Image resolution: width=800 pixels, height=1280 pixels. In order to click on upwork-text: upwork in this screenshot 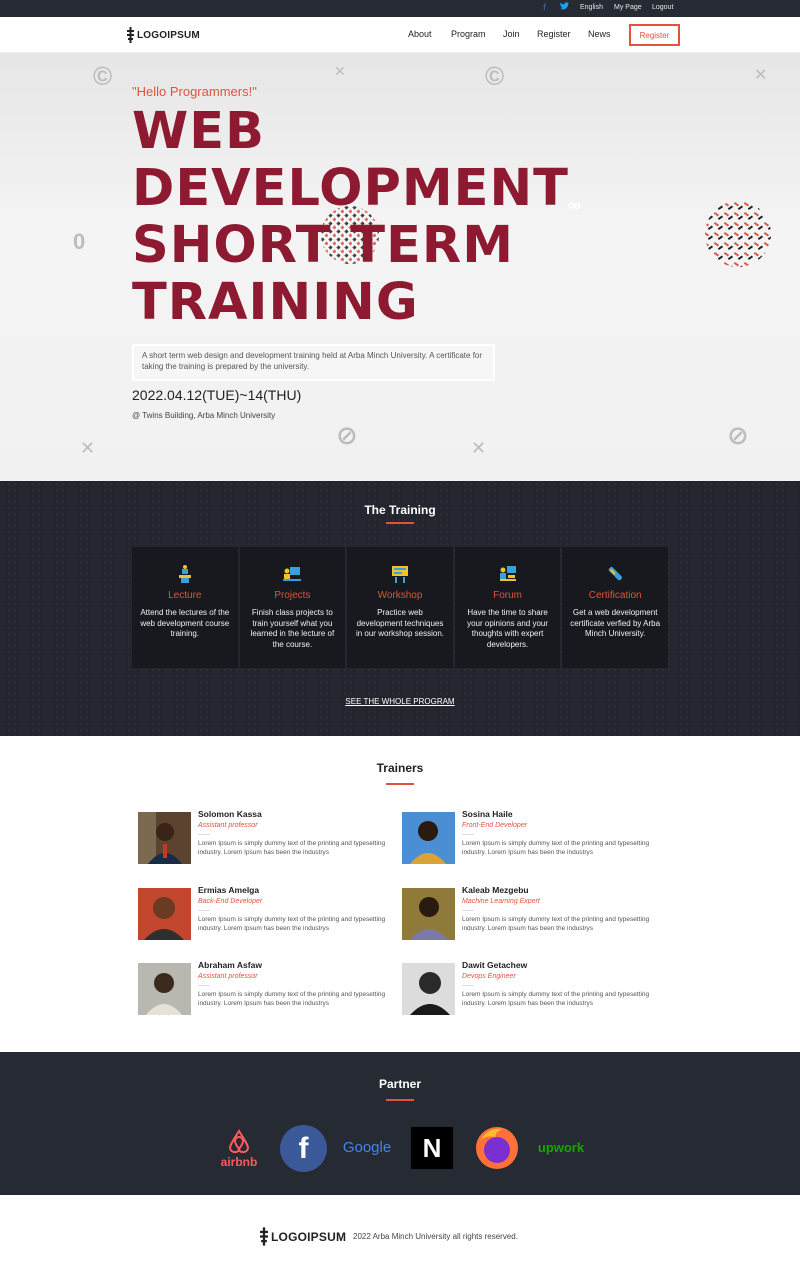, I will do `click(561, 1147)`.